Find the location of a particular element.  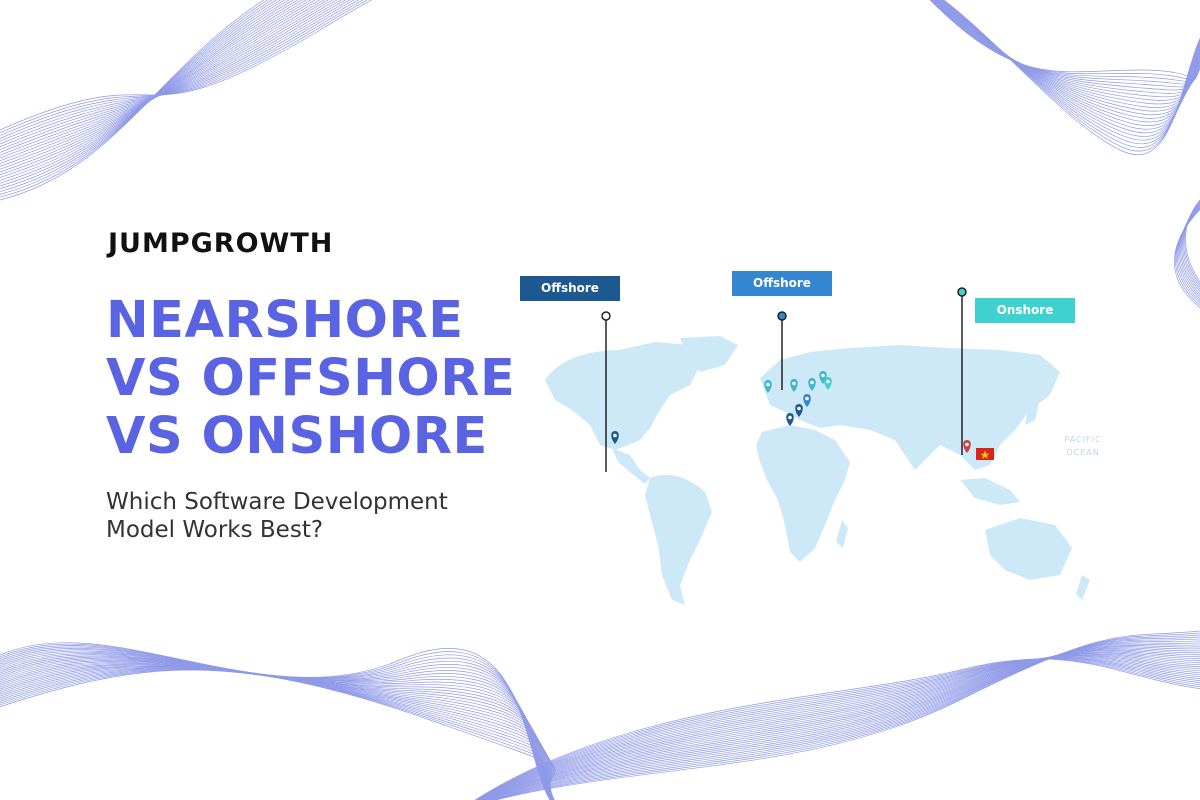

offshore-tag-americas: Offshore is located at coordinates (570, 288).